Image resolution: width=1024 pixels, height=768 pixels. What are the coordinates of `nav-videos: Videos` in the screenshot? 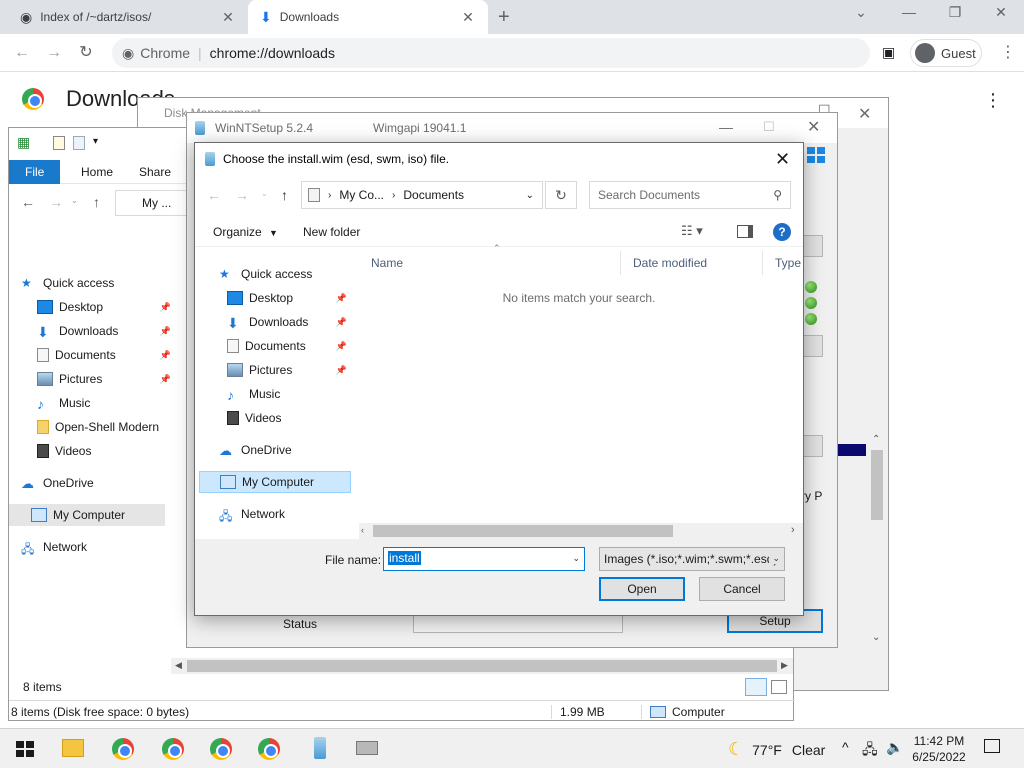 It's located at (112, 451).